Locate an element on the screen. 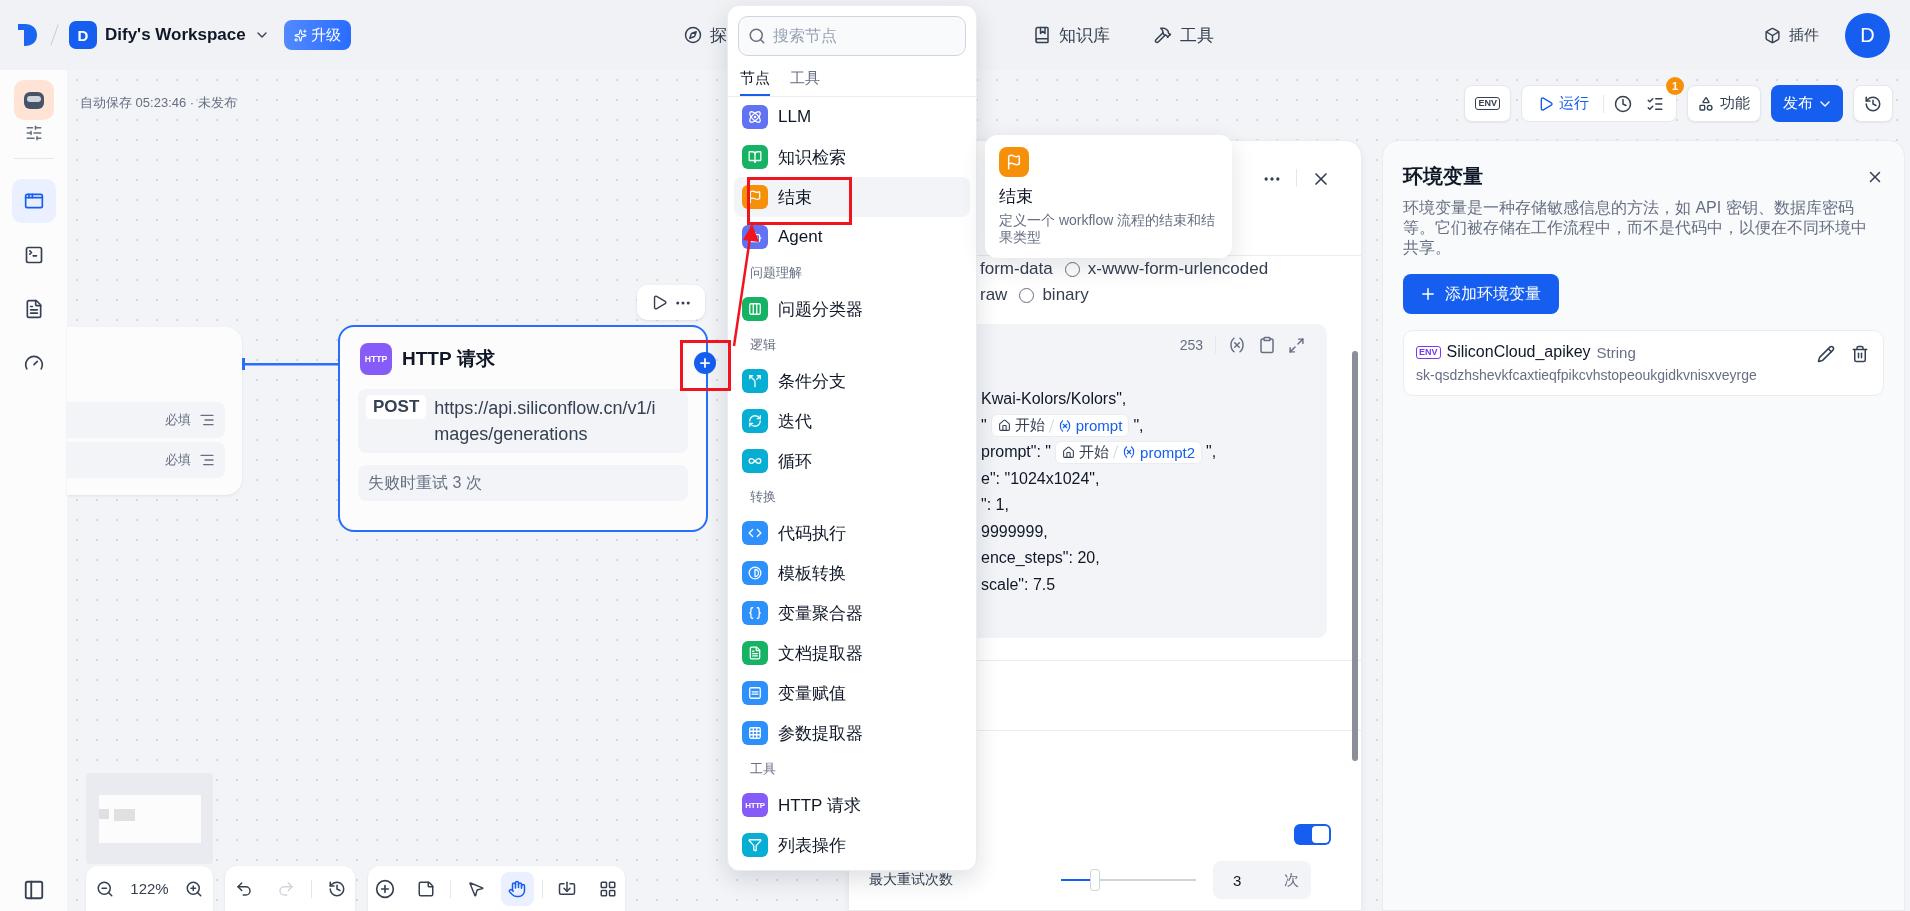 The width and height of the screenshot is (1910, 911). menu-tab: 节点 is located at coordinates (755, 82).